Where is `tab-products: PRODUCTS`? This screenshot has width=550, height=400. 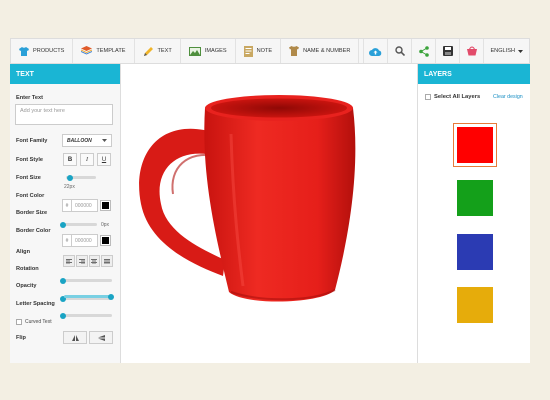
tab-products: PRODUCTS is located at coordinates (42, 51).